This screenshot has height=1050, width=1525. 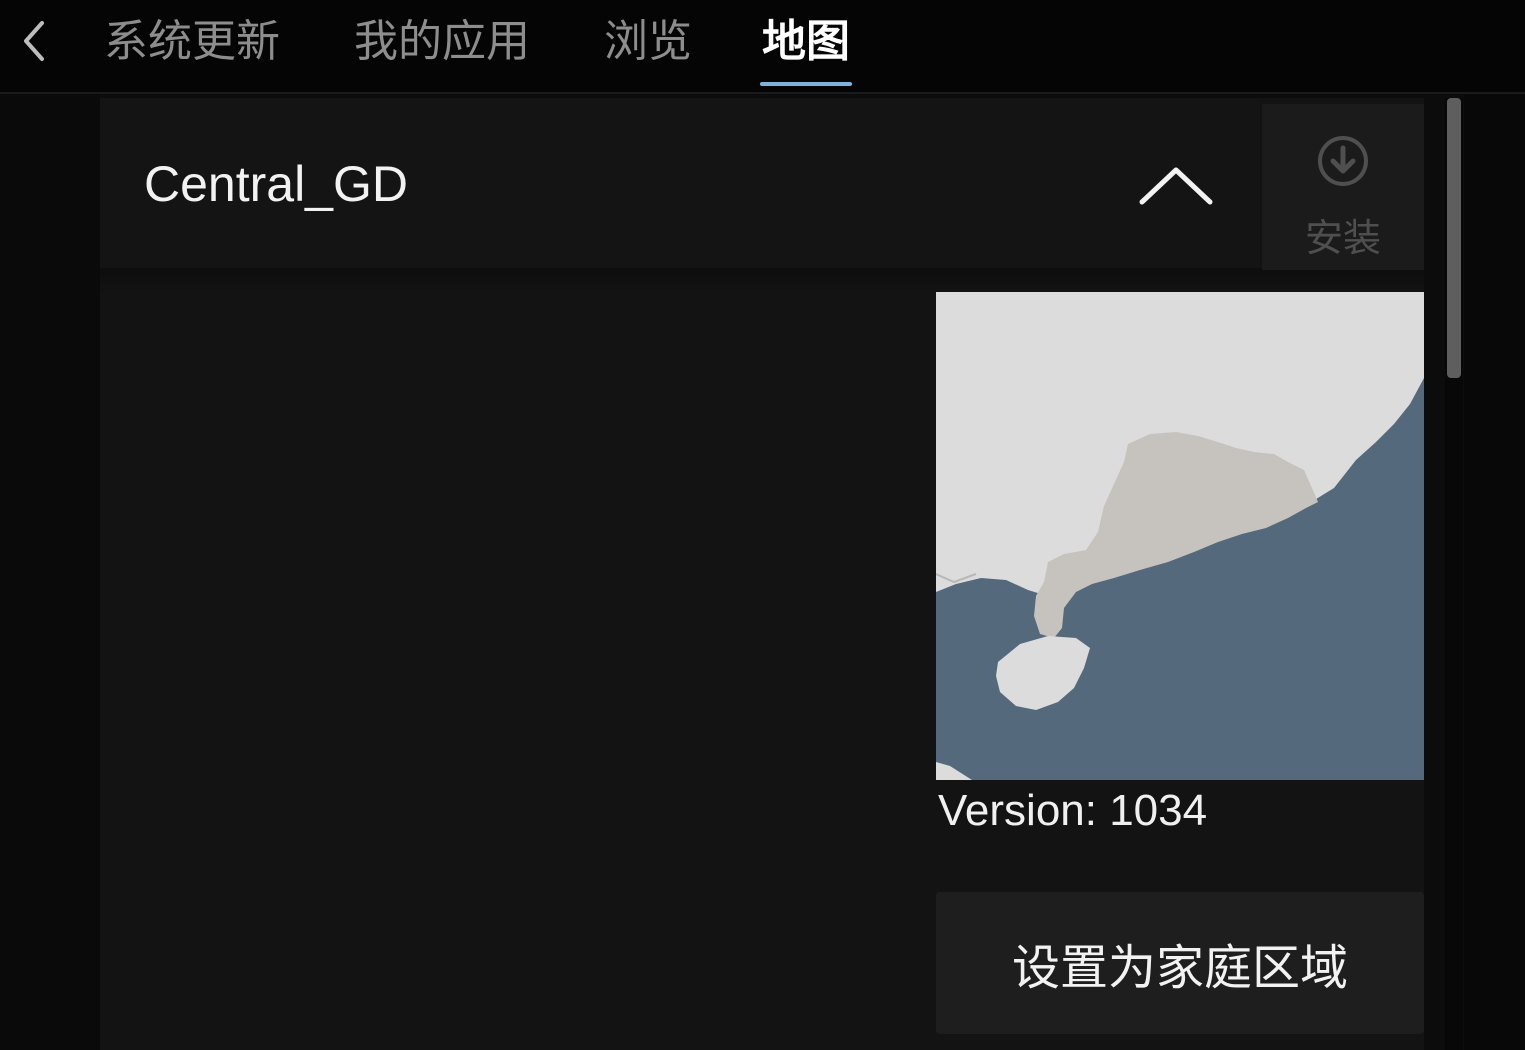 What do you see at coordinates (648, 42) in the screenshot?
I see `tab-browse: 浏览` at bounding box center [648, 42].